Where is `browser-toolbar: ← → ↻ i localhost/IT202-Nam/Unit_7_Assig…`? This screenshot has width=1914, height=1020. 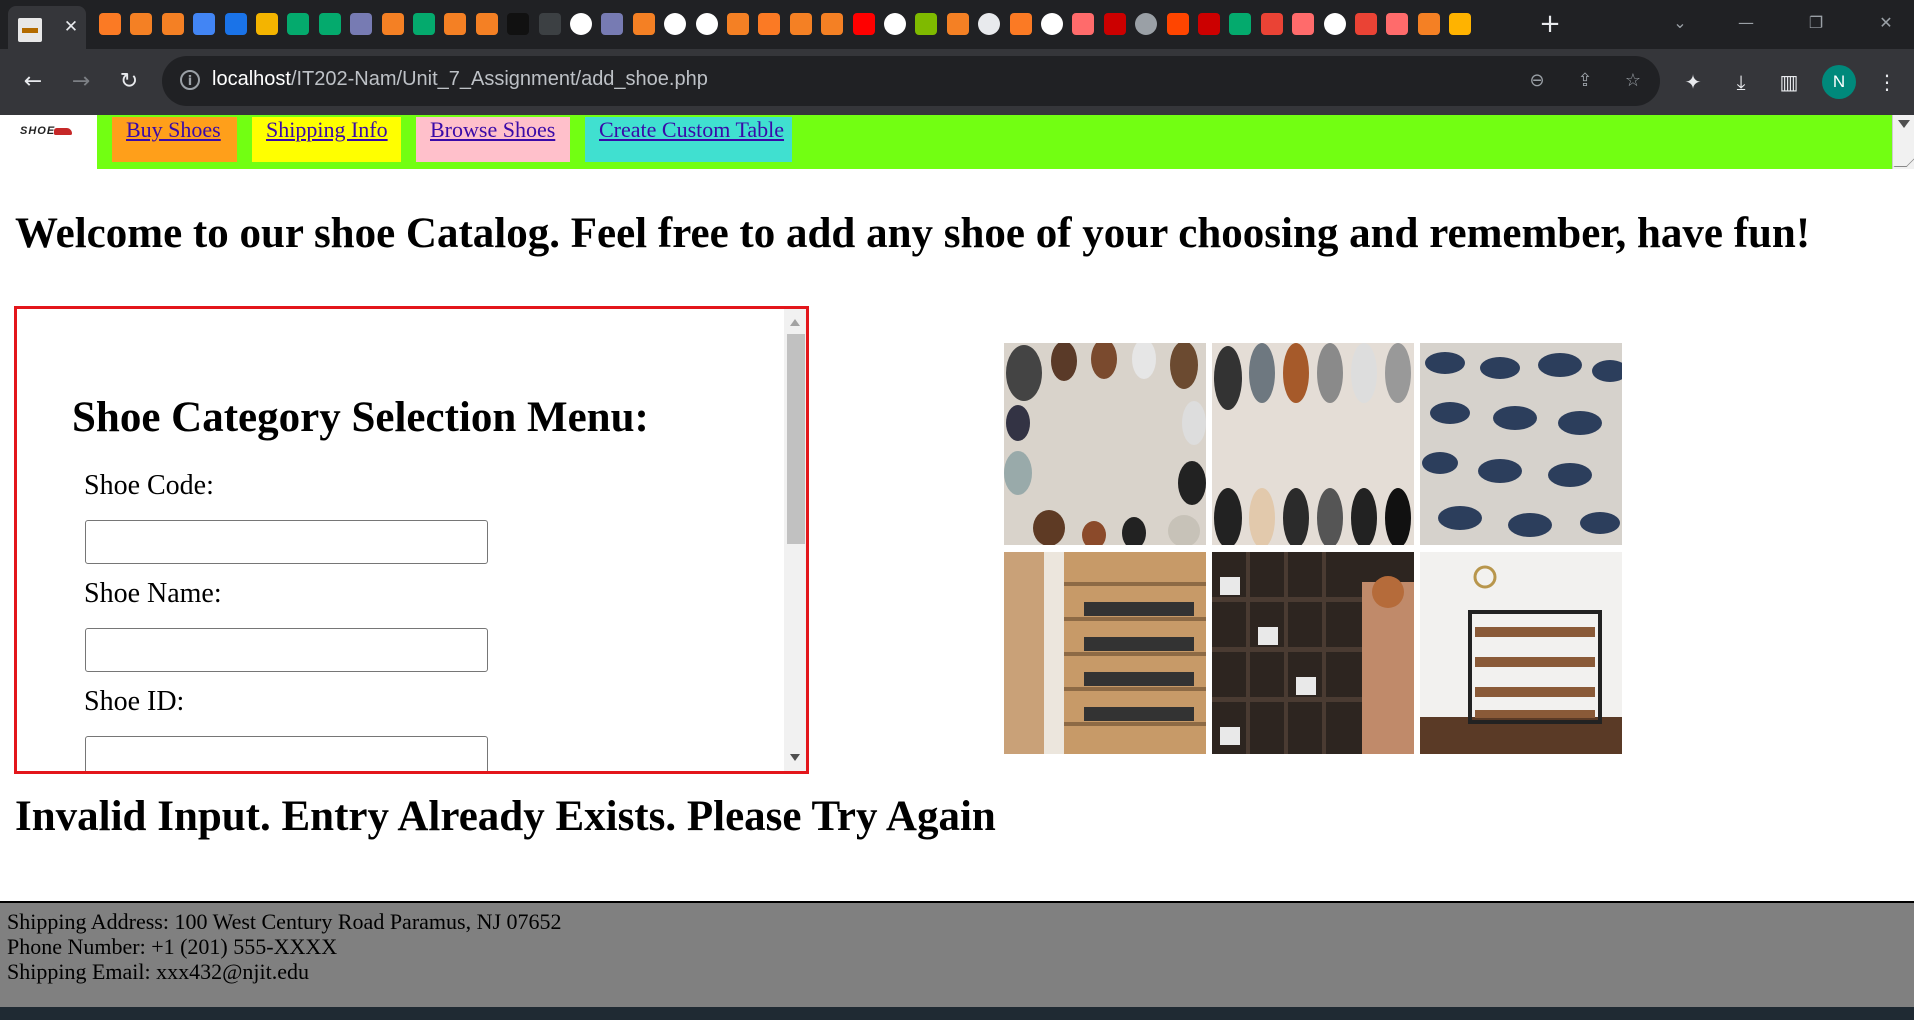
browser-toolbar: ← → ↻ i localhost/IT202-Nam/Unit_7_Assig… is located at coordinates (957, 82).